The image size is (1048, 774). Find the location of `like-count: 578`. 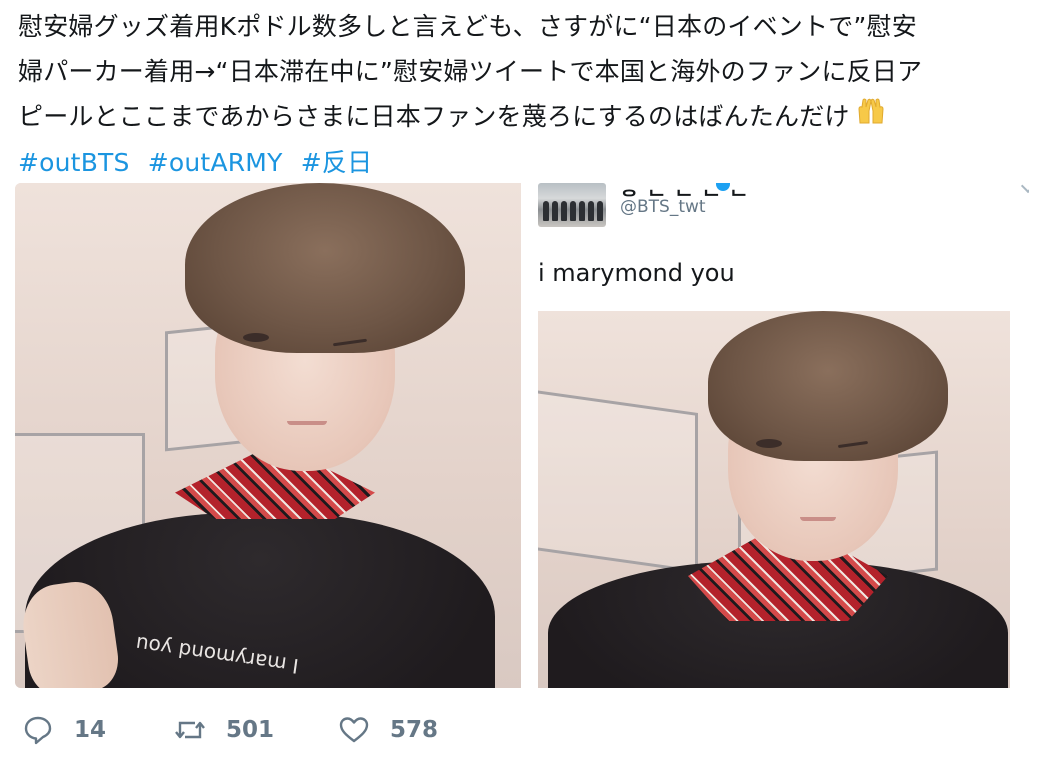

like-count: 578 is located at coordinates (414, 730).